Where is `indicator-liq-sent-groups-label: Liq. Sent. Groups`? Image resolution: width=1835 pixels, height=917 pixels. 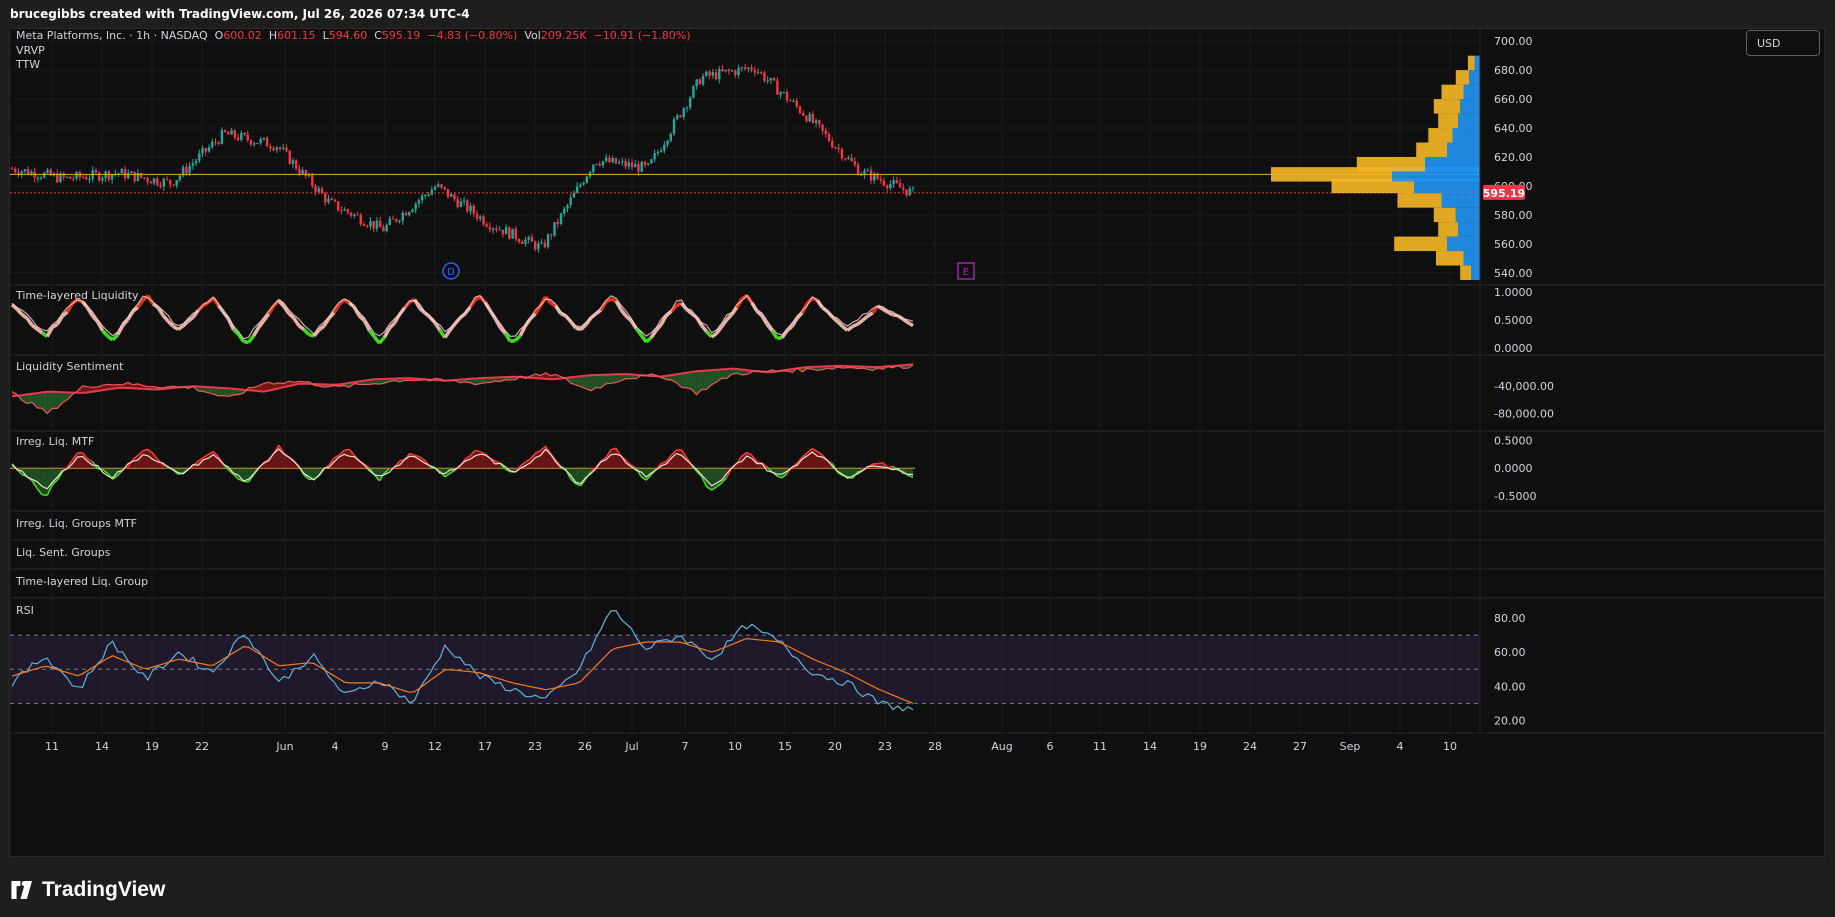 indicator-liq-sent-groups-label: Liq. Sent. Groups is located at coordinates (63, 552).